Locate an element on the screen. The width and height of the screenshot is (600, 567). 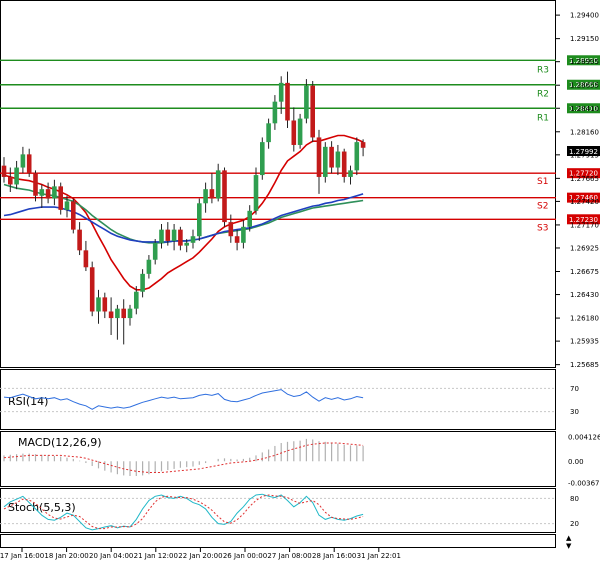
level-name-s3: S3 is located at coordinates (542, 228).